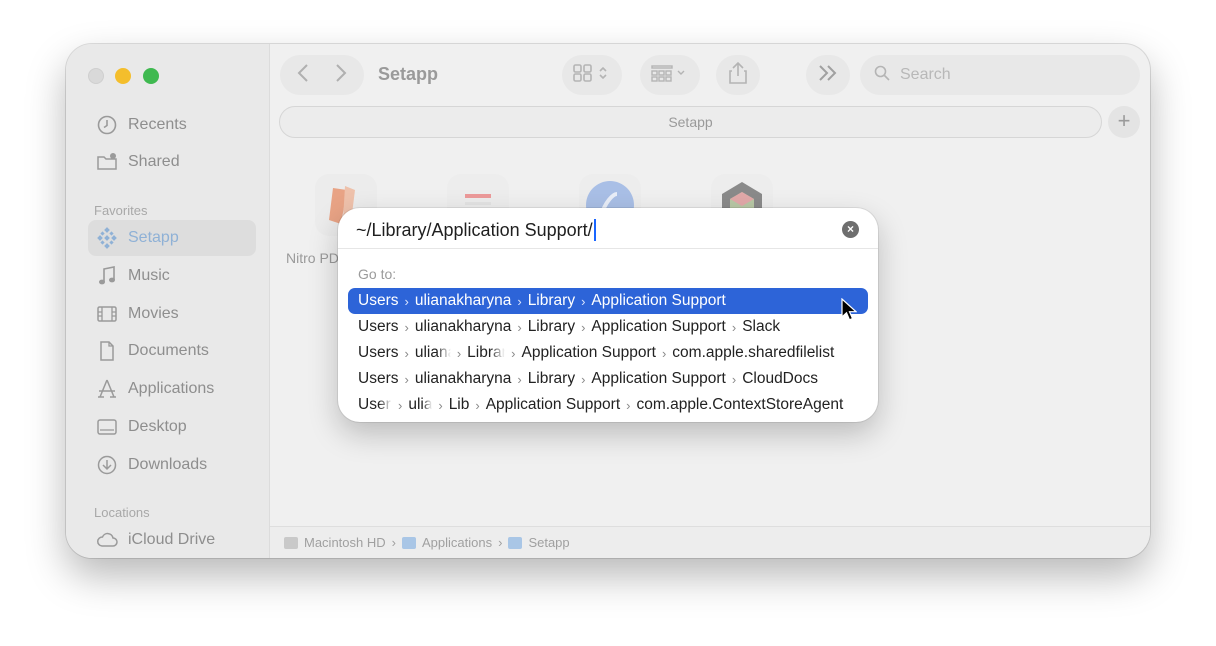  I want to click on divider, so click(608, 248).